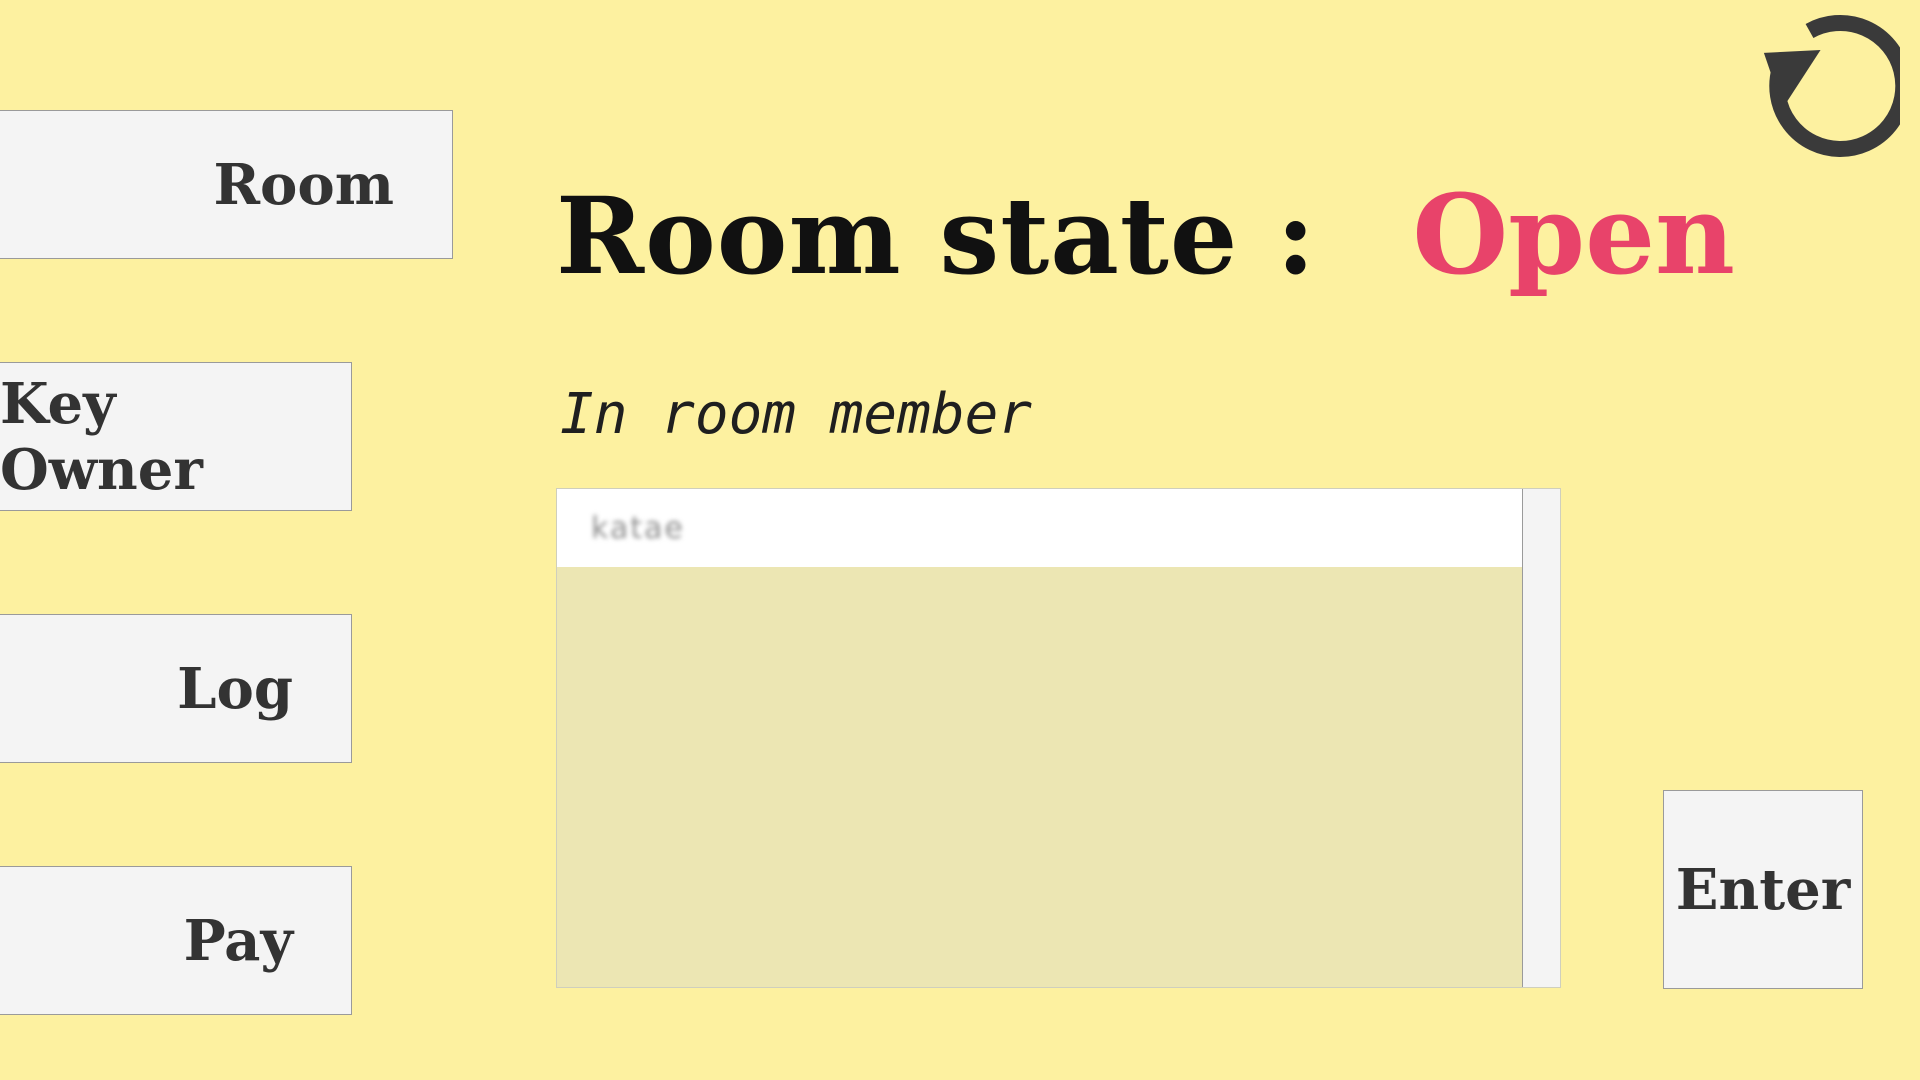 The image size is (1920, 1080). I want to click on nav-key-owner-button: Key Owner, so click(176, 436).